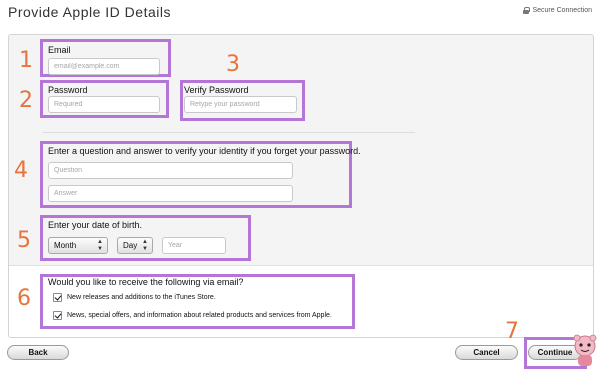  What do you see at coordinates (59, 50) in the screenshot?
I see `email-label: Email` at bounding box center [59, 50].